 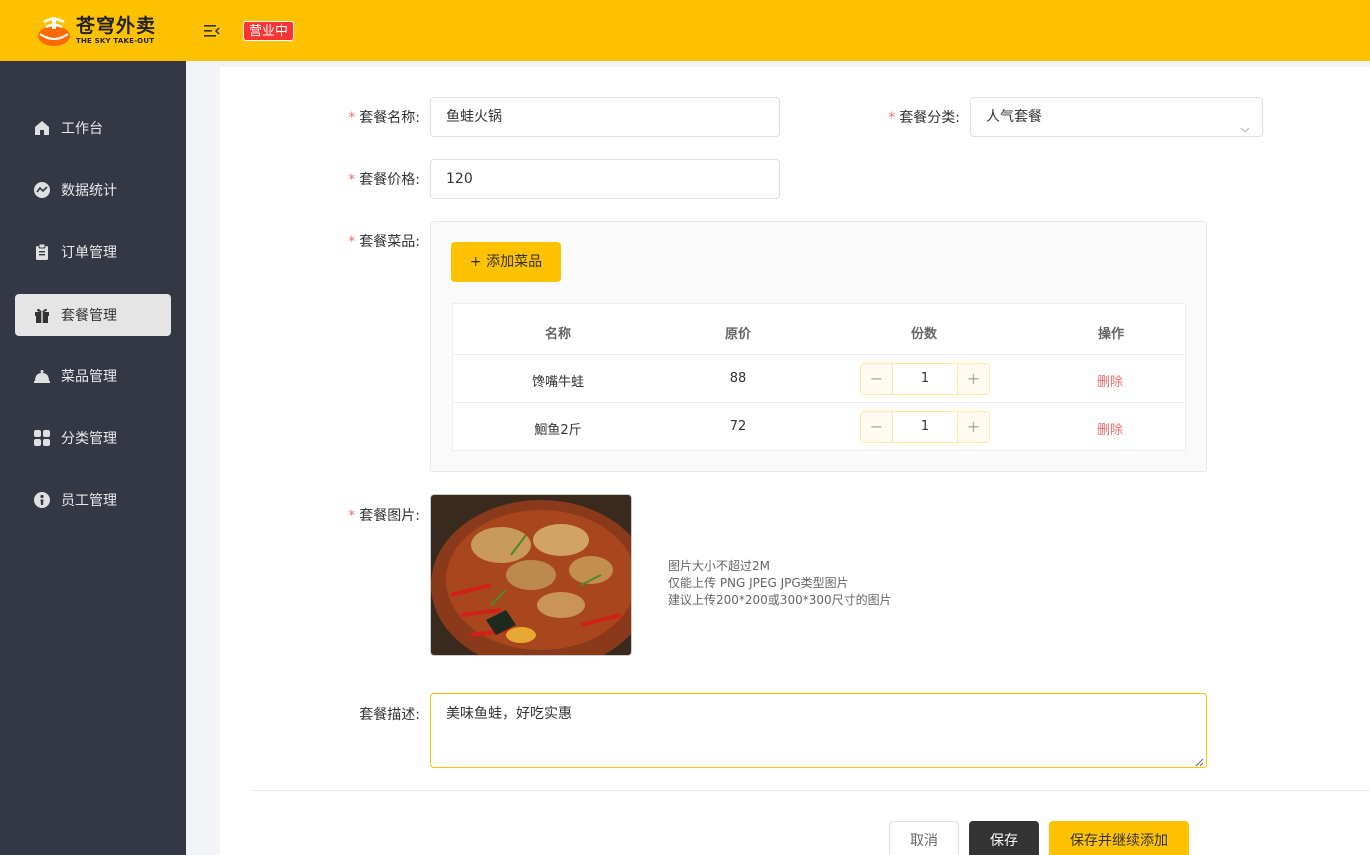 I want to click on category-label: * 套餐分类:, so click(x=924, y=118).